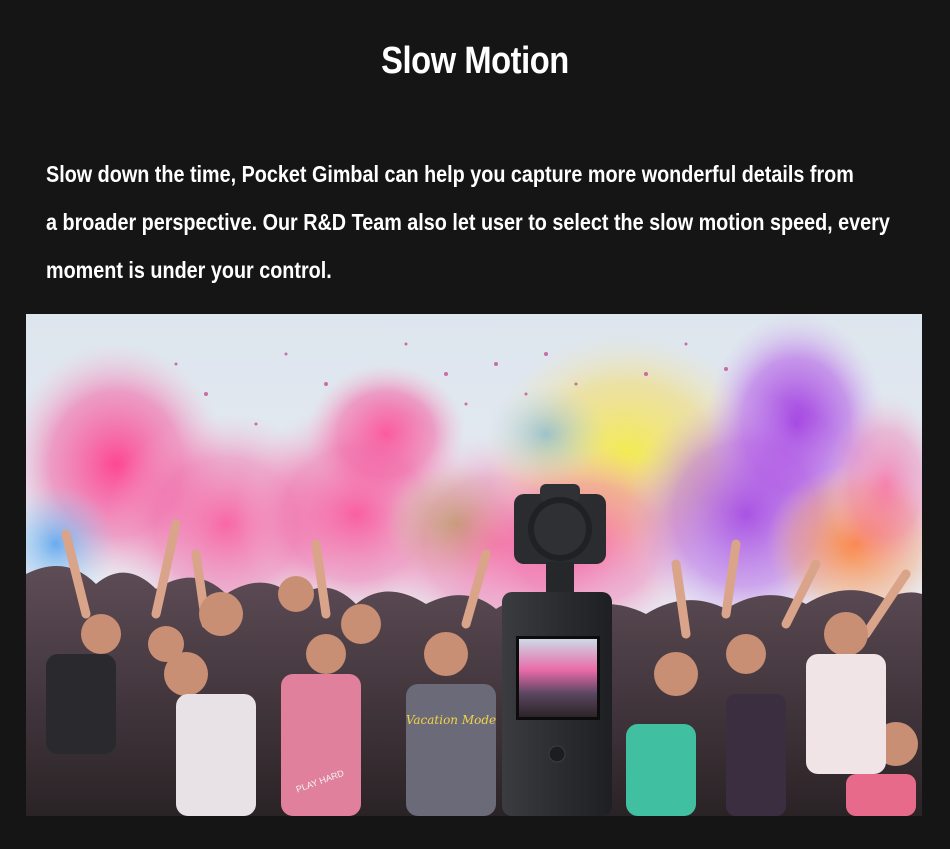  What do you see at coordinates (451, 720) in the screenshot?
I see `shirt-print: Vacation Mode` at bounding box center [451, 720].